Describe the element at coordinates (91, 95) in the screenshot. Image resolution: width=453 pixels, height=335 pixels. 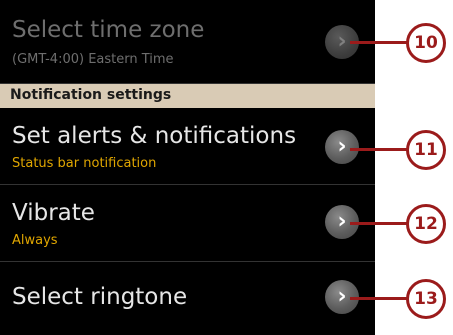
I see `section-header-label: Notification settings` at that location.